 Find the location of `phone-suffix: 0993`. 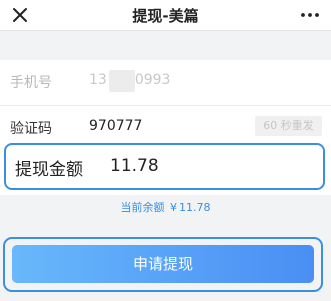

phone-suffix: 0993 is located at coordinates (152, 80).